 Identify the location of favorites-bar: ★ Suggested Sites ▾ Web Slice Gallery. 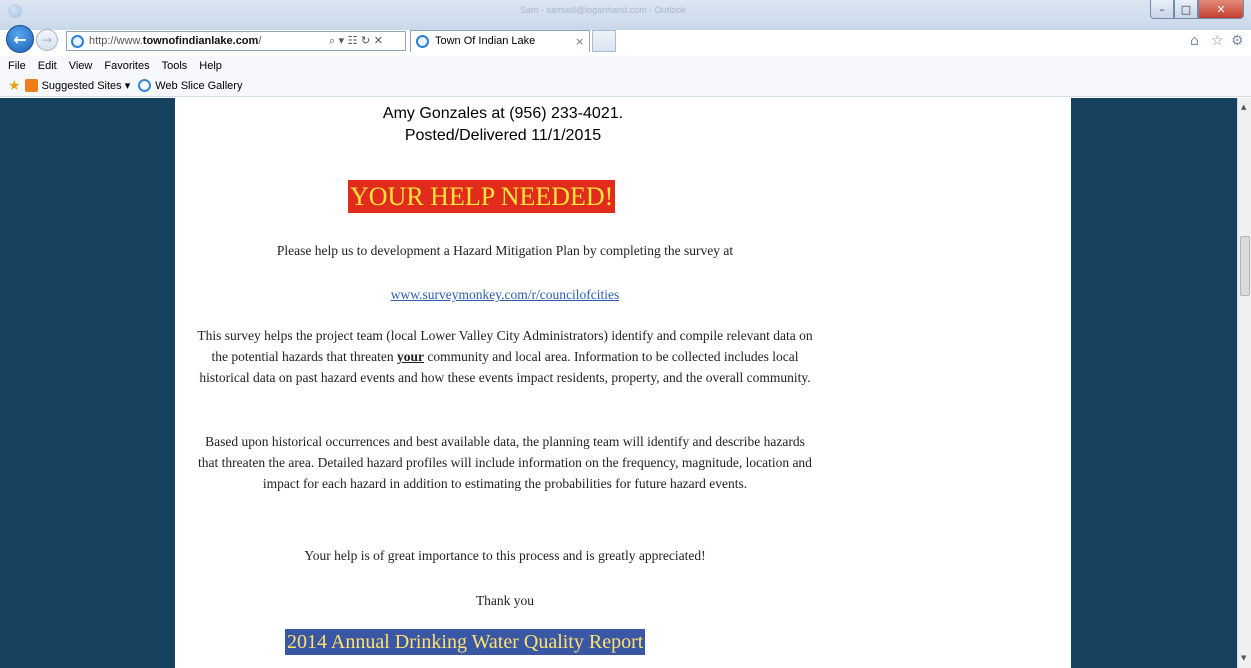
(625, 86).